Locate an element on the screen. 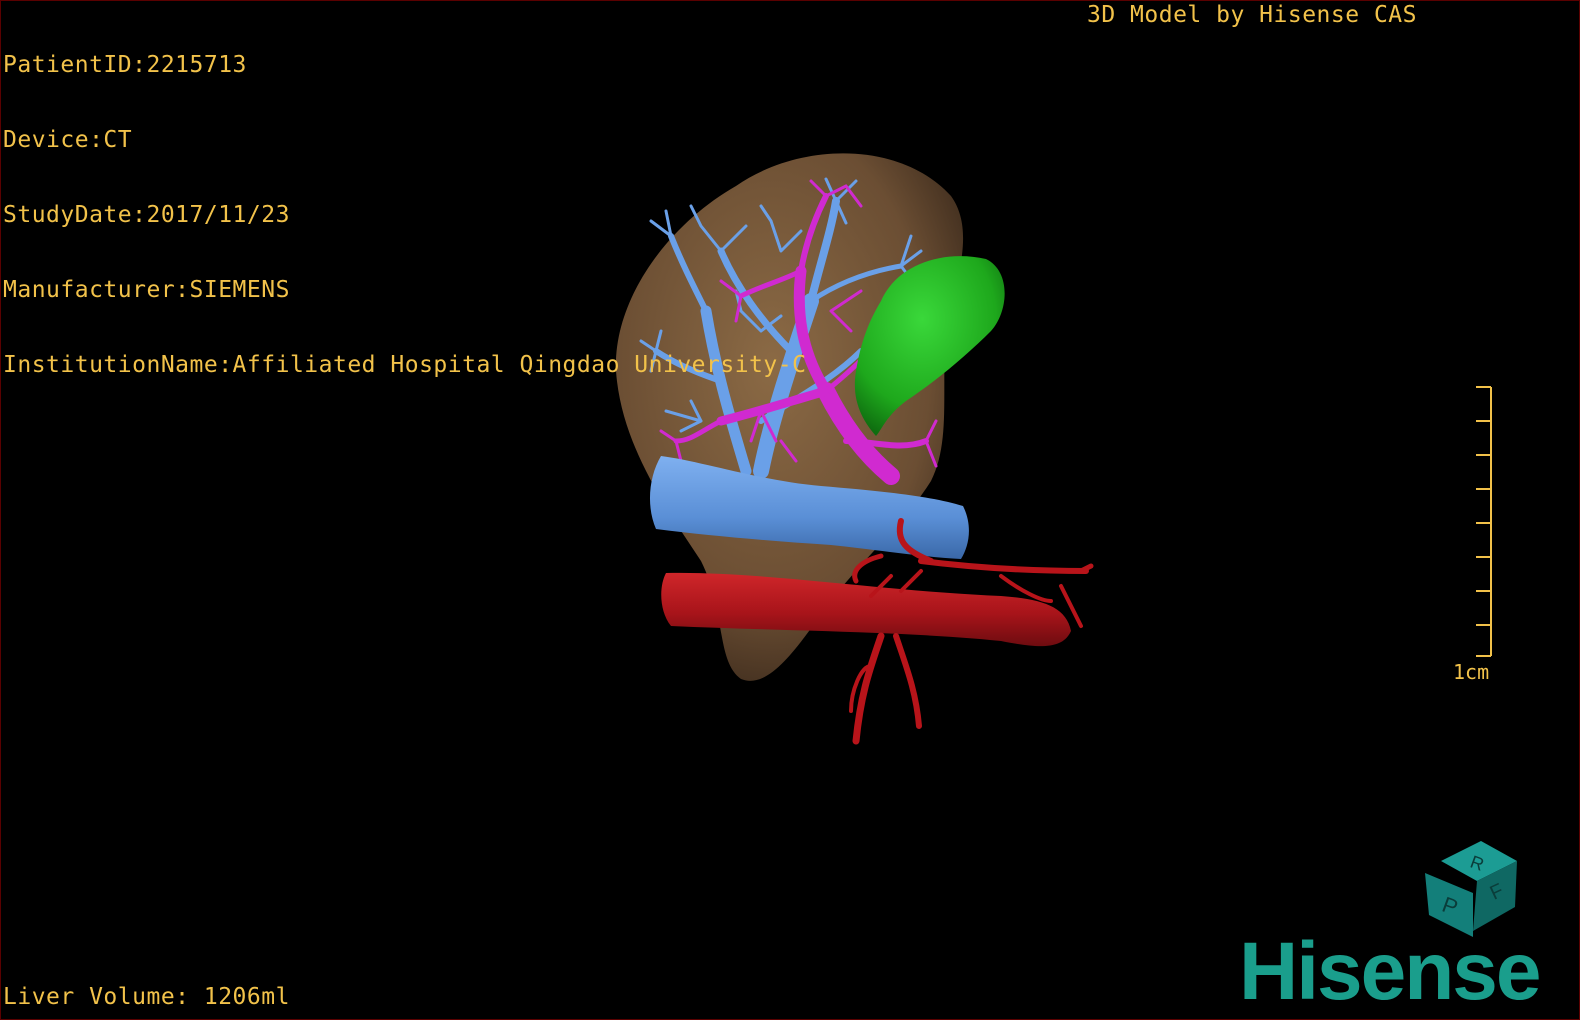  study-date: StudyDate:2017/11/23 is located at coordinates (146, 215).